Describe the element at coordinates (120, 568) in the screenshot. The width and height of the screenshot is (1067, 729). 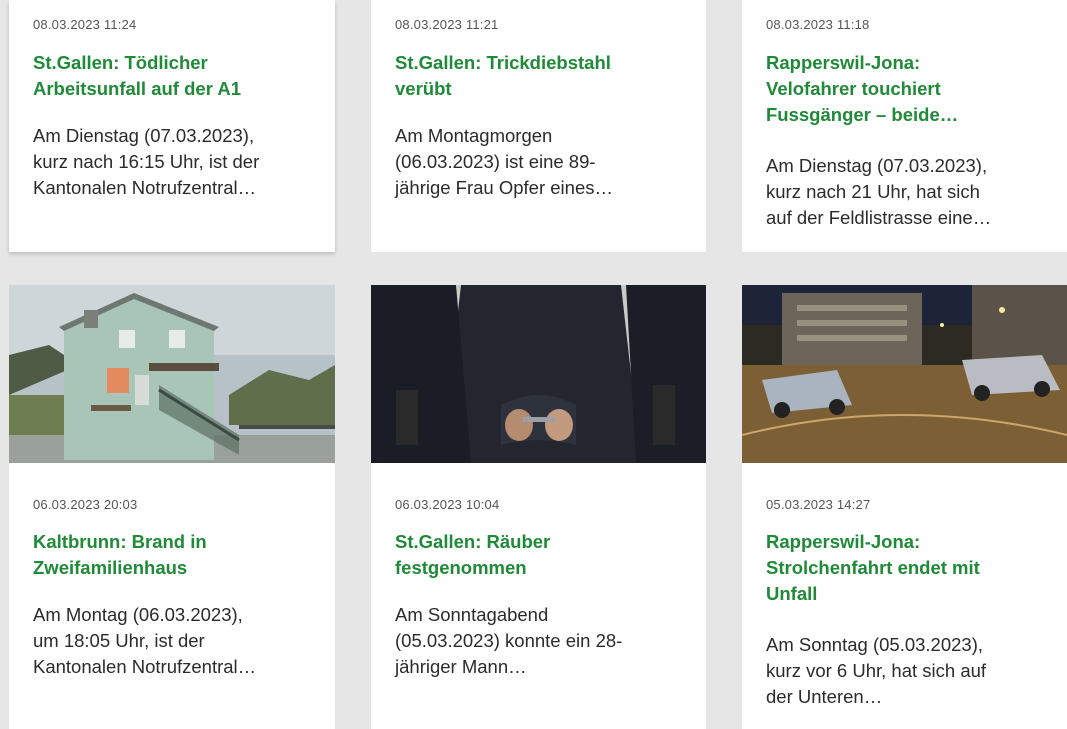
I see `card-title-line: Zweifamilienhaus` at that location.